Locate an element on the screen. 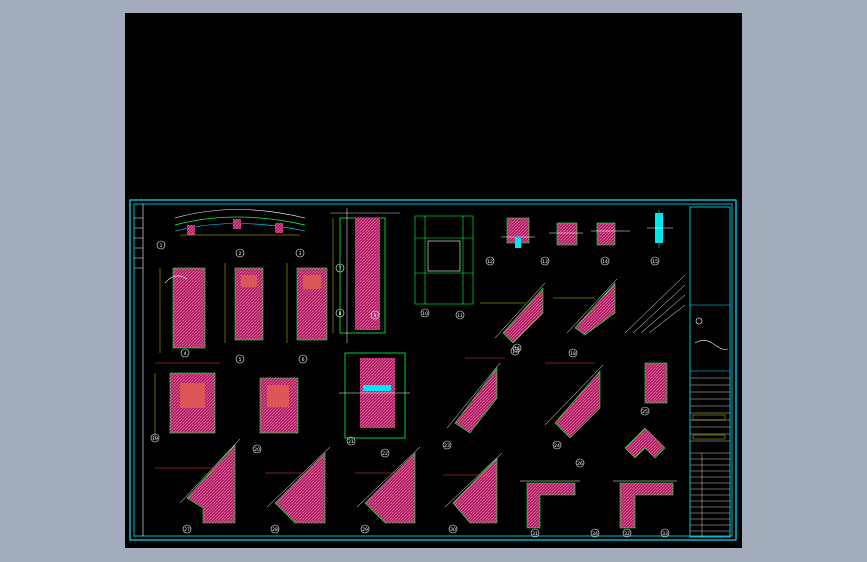  detail-marker-label: 14 is located at coordinates (605, 262).